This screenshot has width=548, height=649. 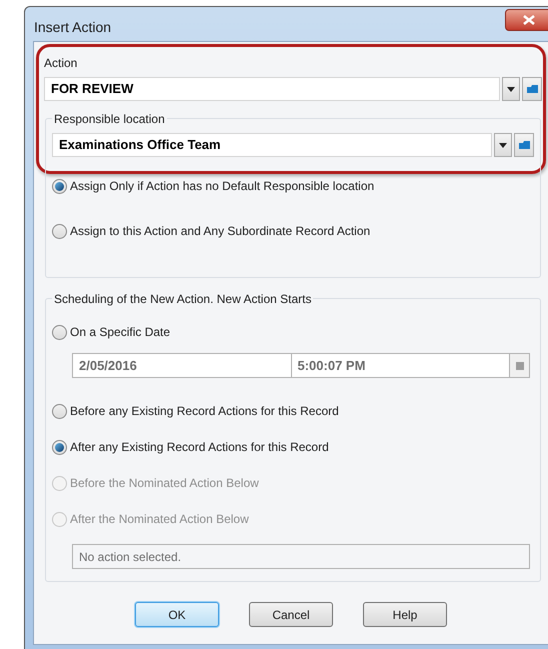 I want to click on radio-label: After any Existing Record Actions for this Record, so click(x=199, y=447).